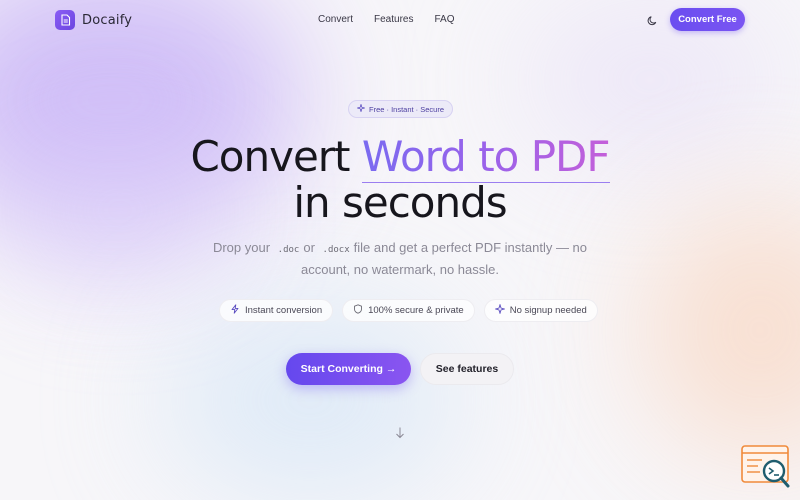  I want to click on lightning-icon, so click(235, 310).